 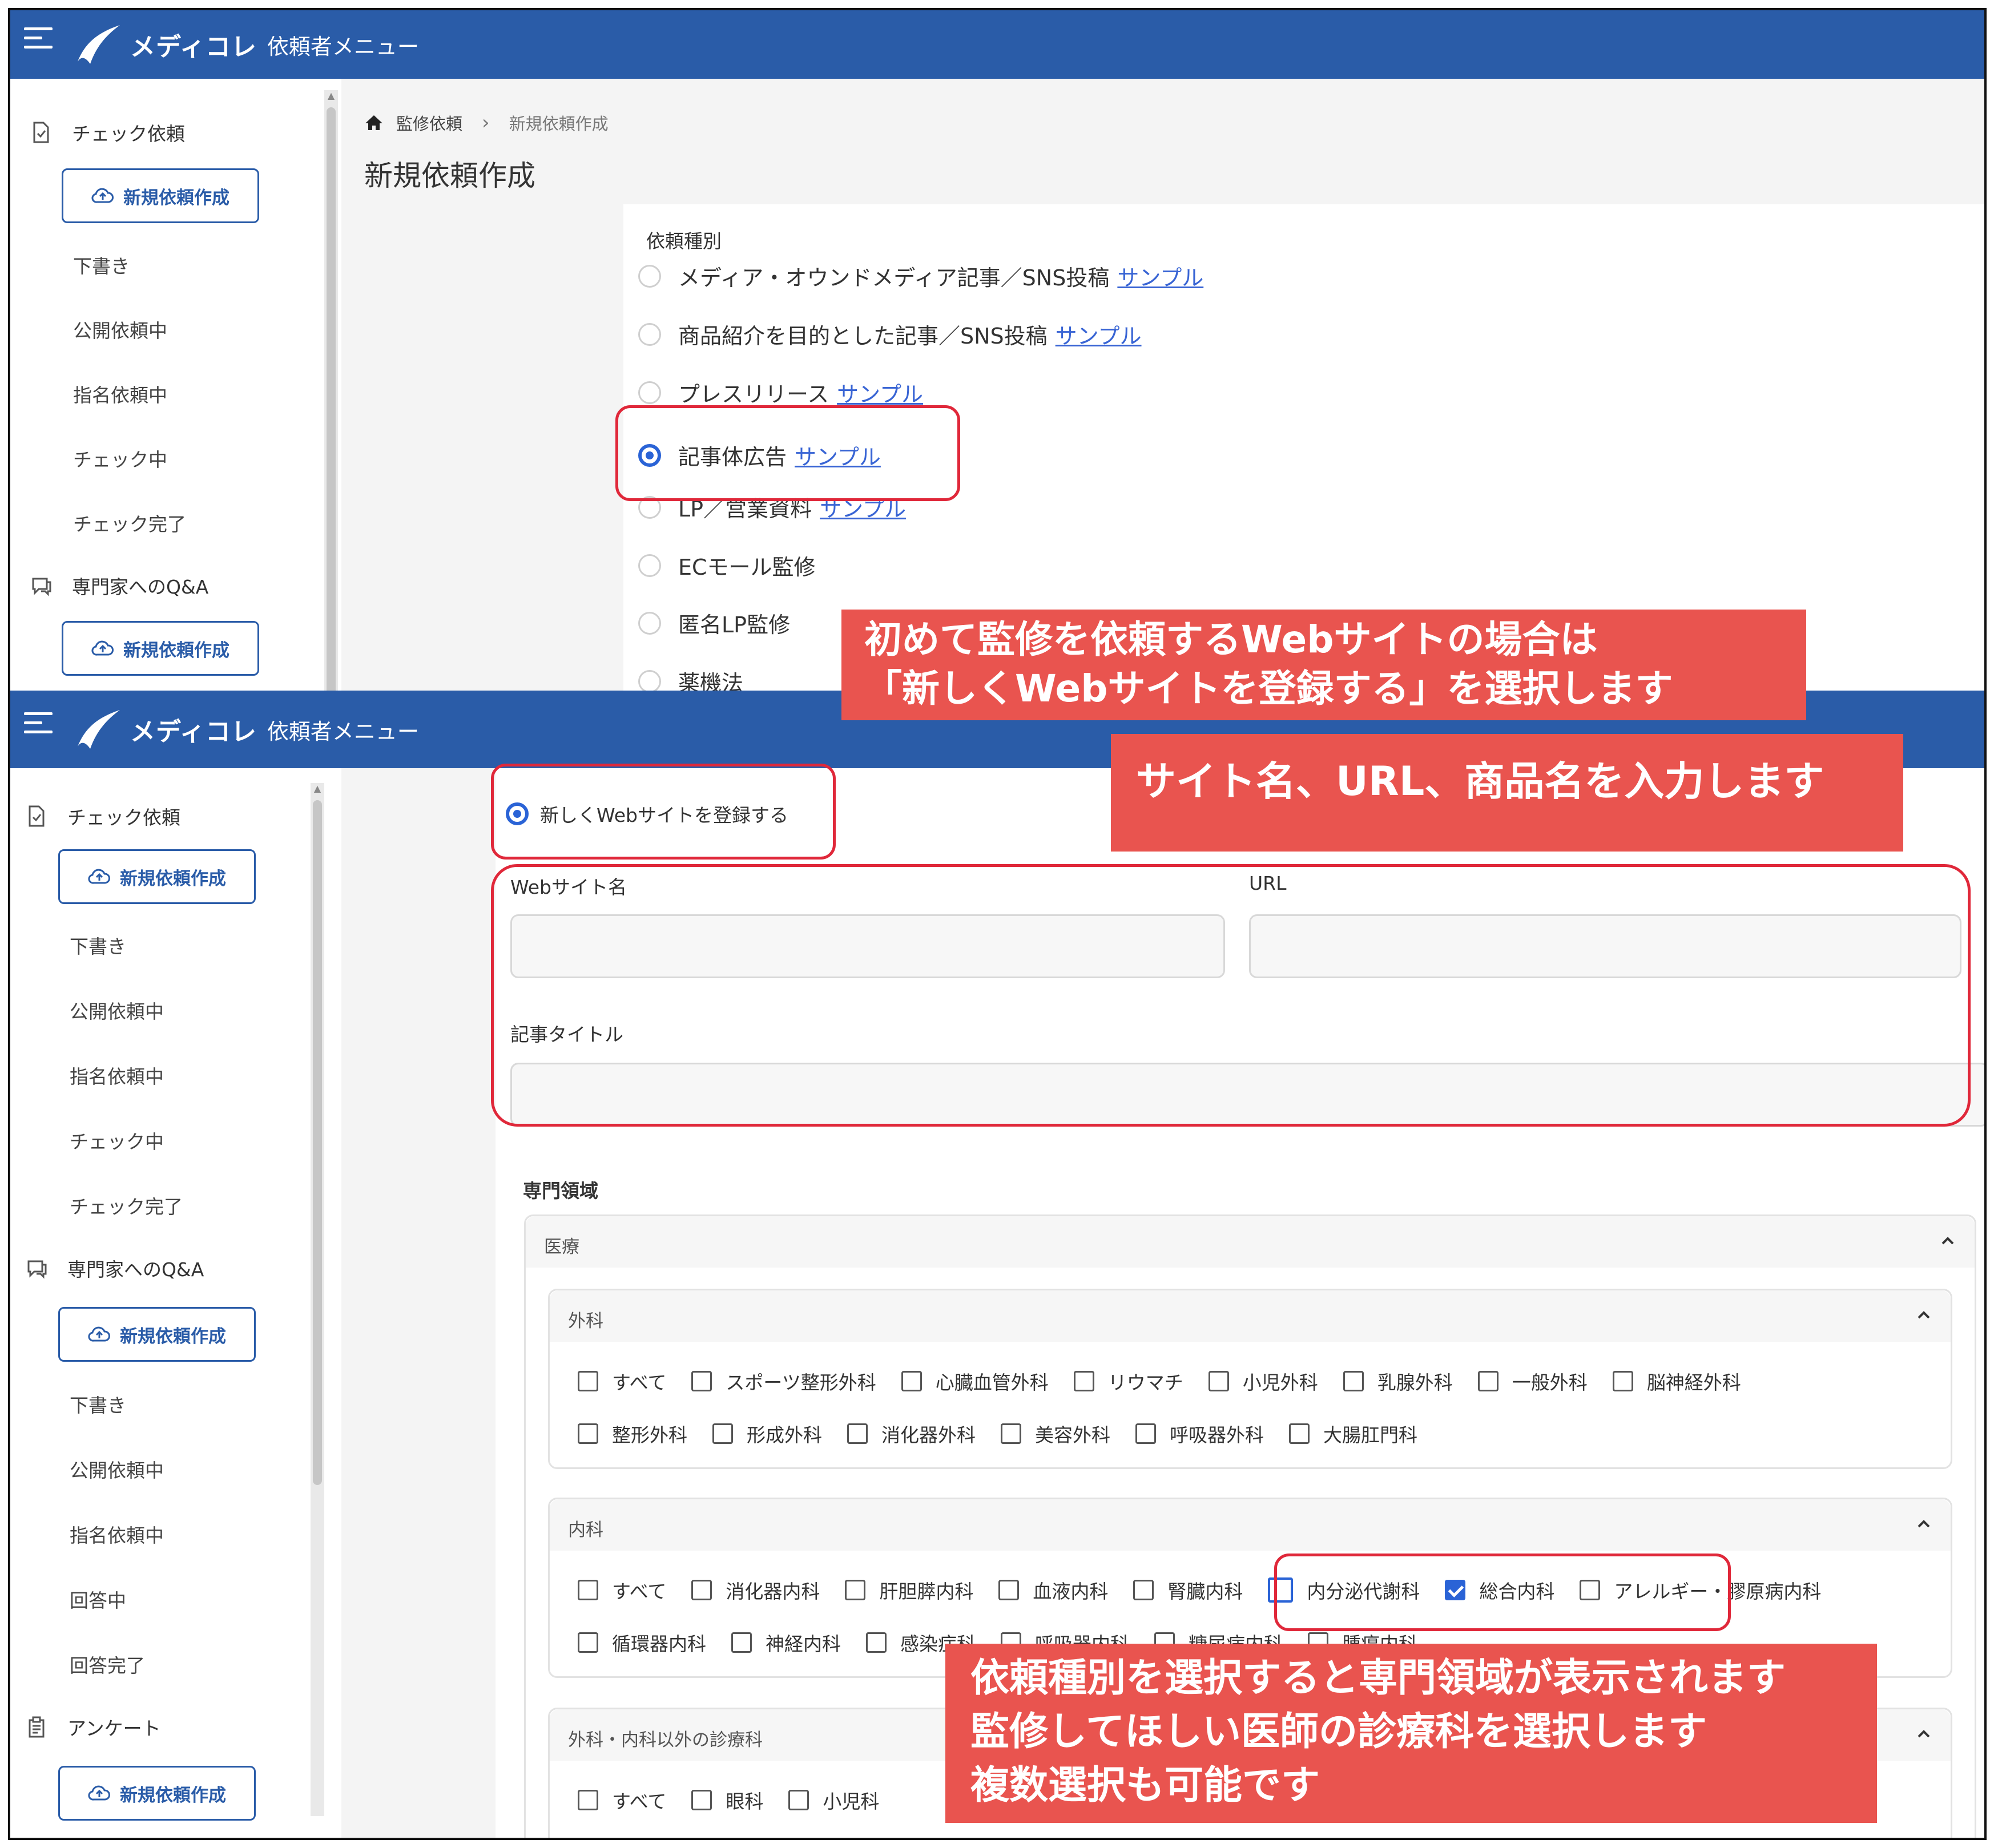 What do you see at coordinates (767, 1434) in the screenshot?
I see `checkbox-item: 形成外科` at bounding box center [767, 1434].